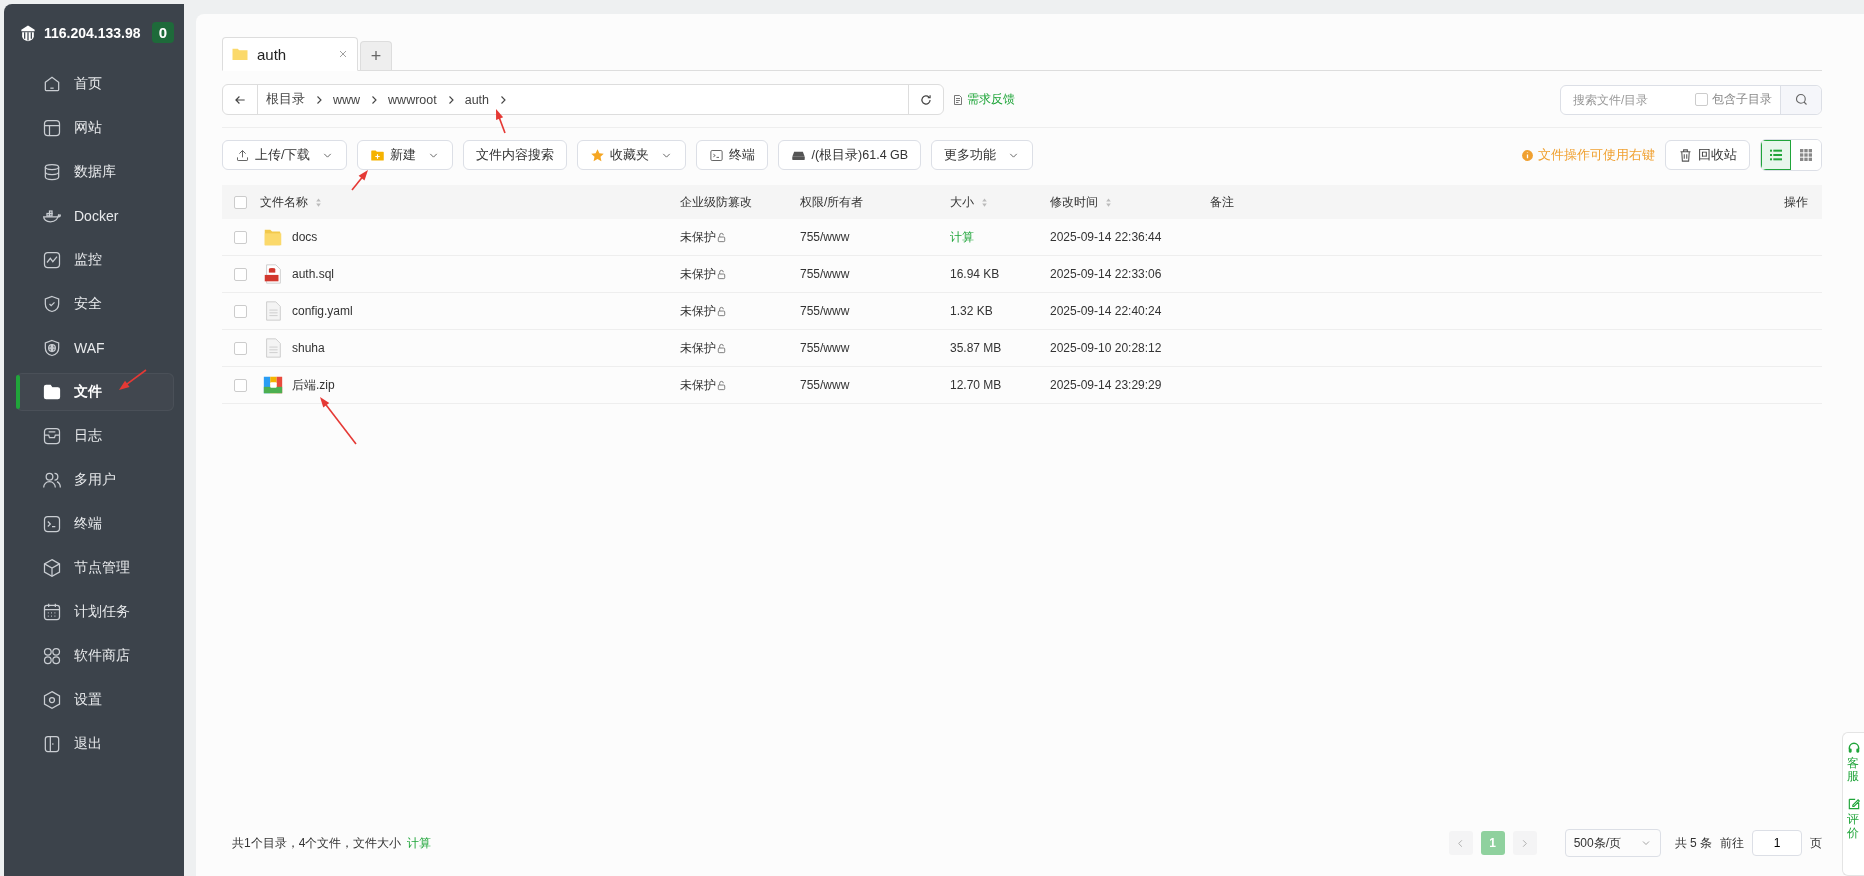 This screenshot has height=876, width=1864. I want to click on shield-icon, so click(52, 304).